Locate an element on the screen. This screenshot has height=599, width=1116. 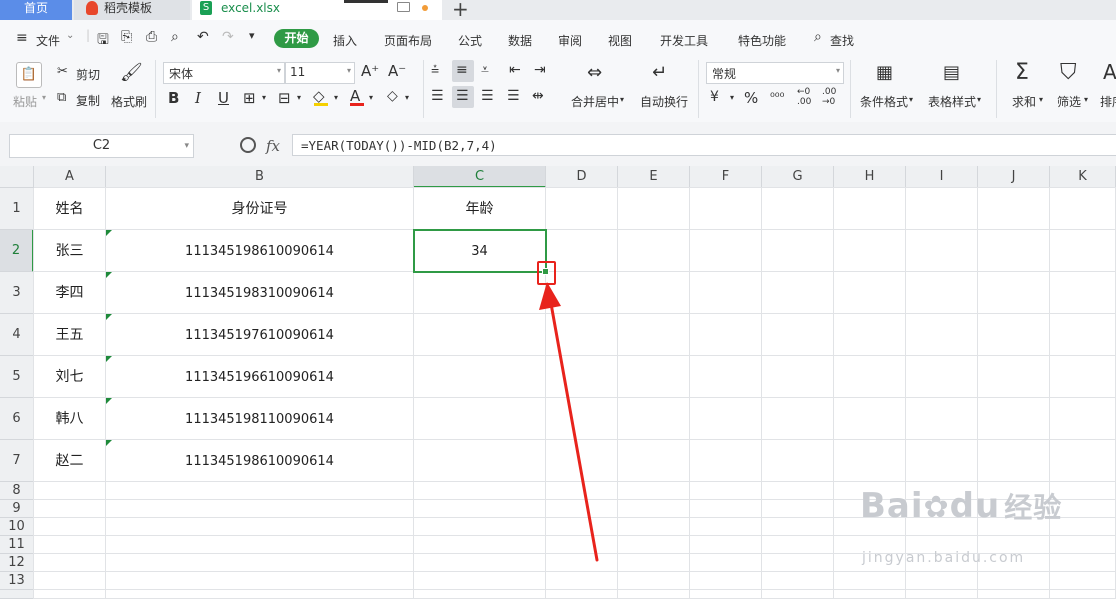
cell-b7: 111345198610090614 is located at coordinates (260, 461).